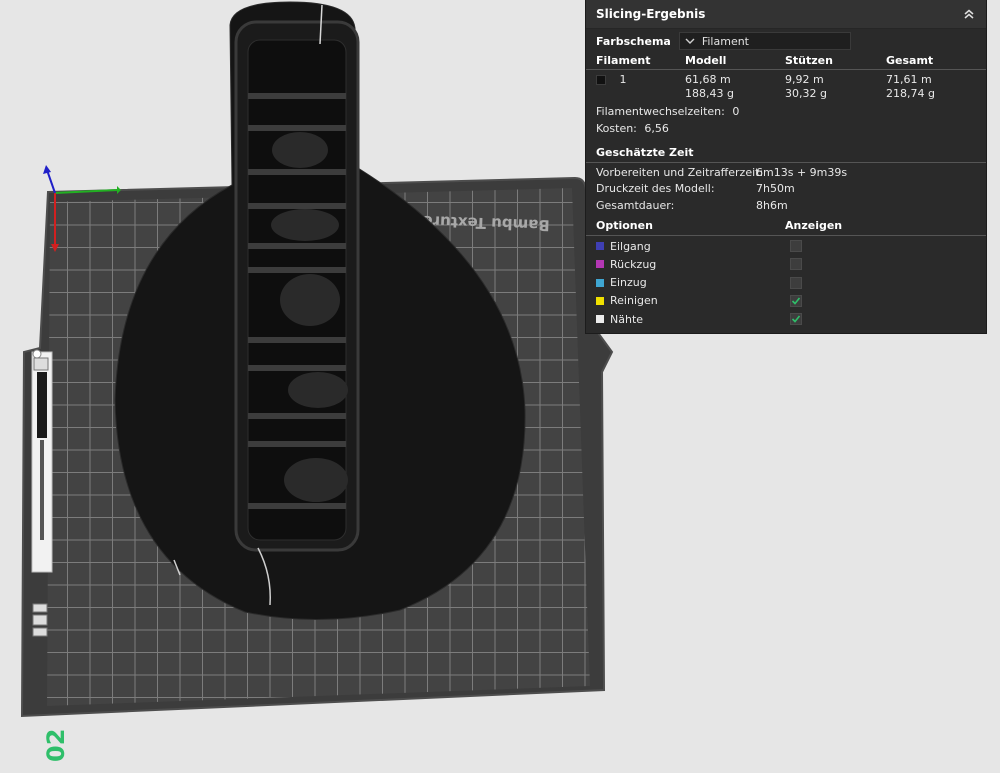 This screenshot has height=773, width=1000. I want to click on cost-value: 6,56, so click(656, 128).